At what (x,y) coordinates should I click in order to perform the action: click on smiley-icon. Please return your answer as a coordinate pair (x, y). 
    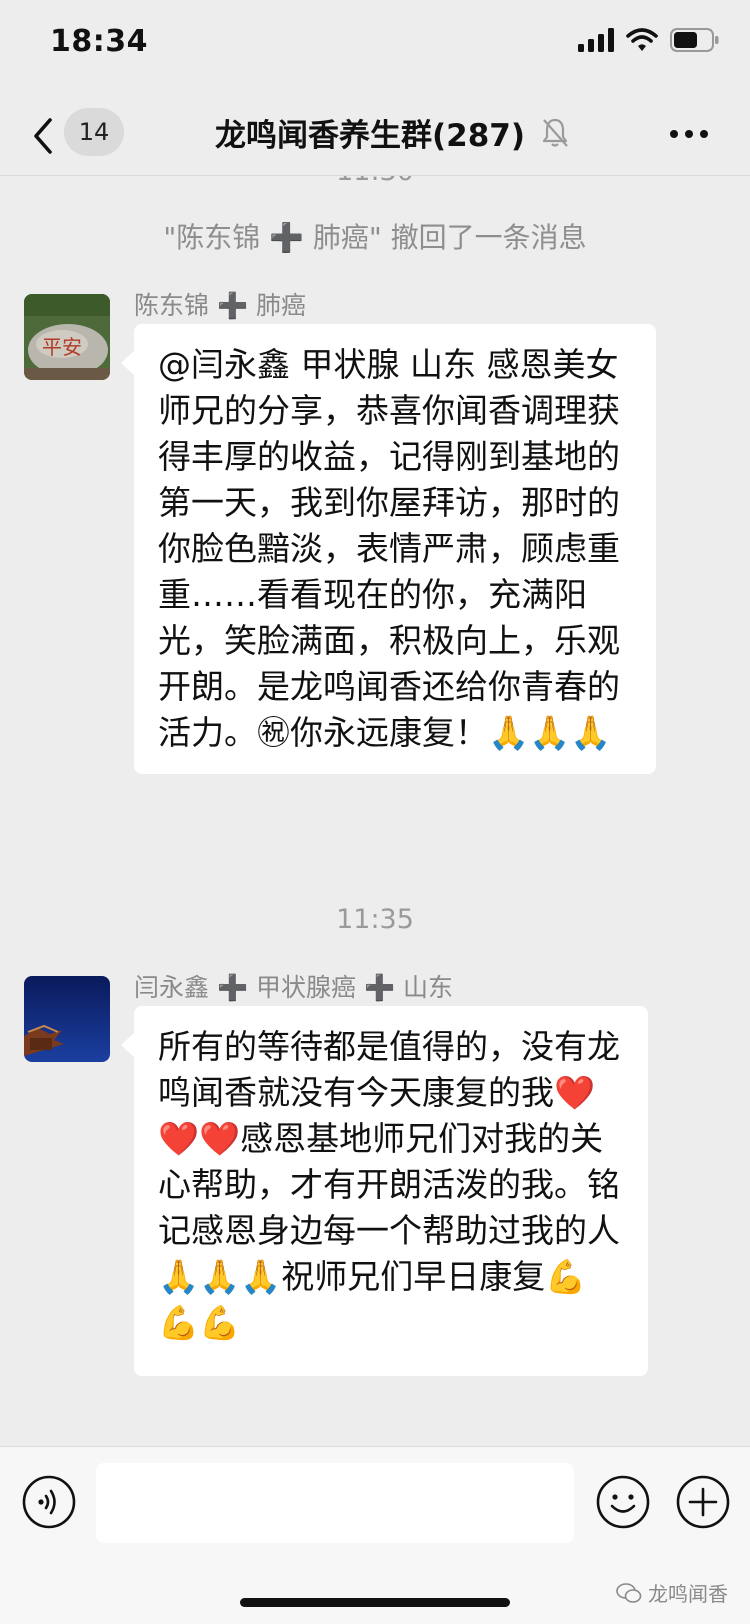
    Looking at the image, I should click on (623, 1502).